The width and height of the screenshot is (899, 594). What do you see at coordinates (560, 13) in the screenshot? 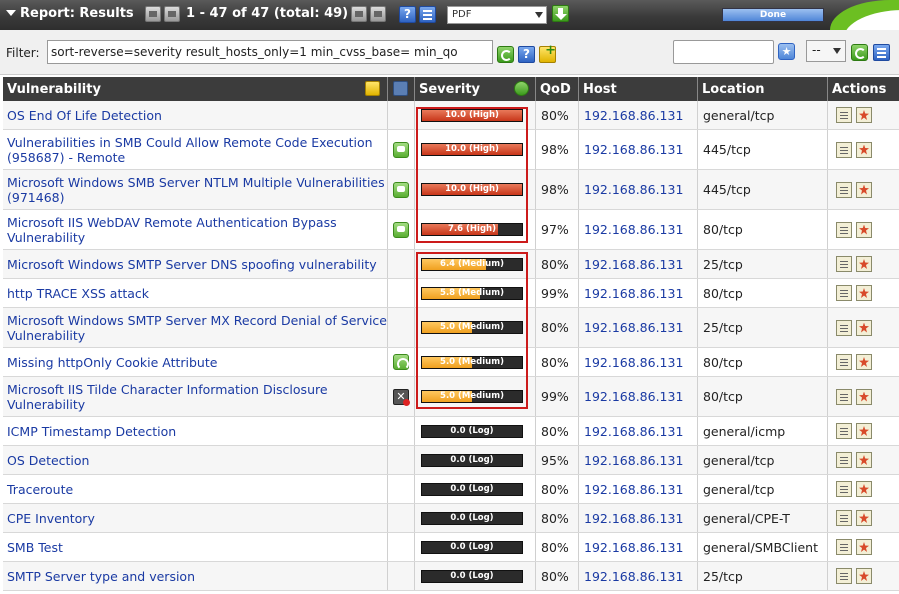
I see `download-icon` at bounding box center [560, 13].